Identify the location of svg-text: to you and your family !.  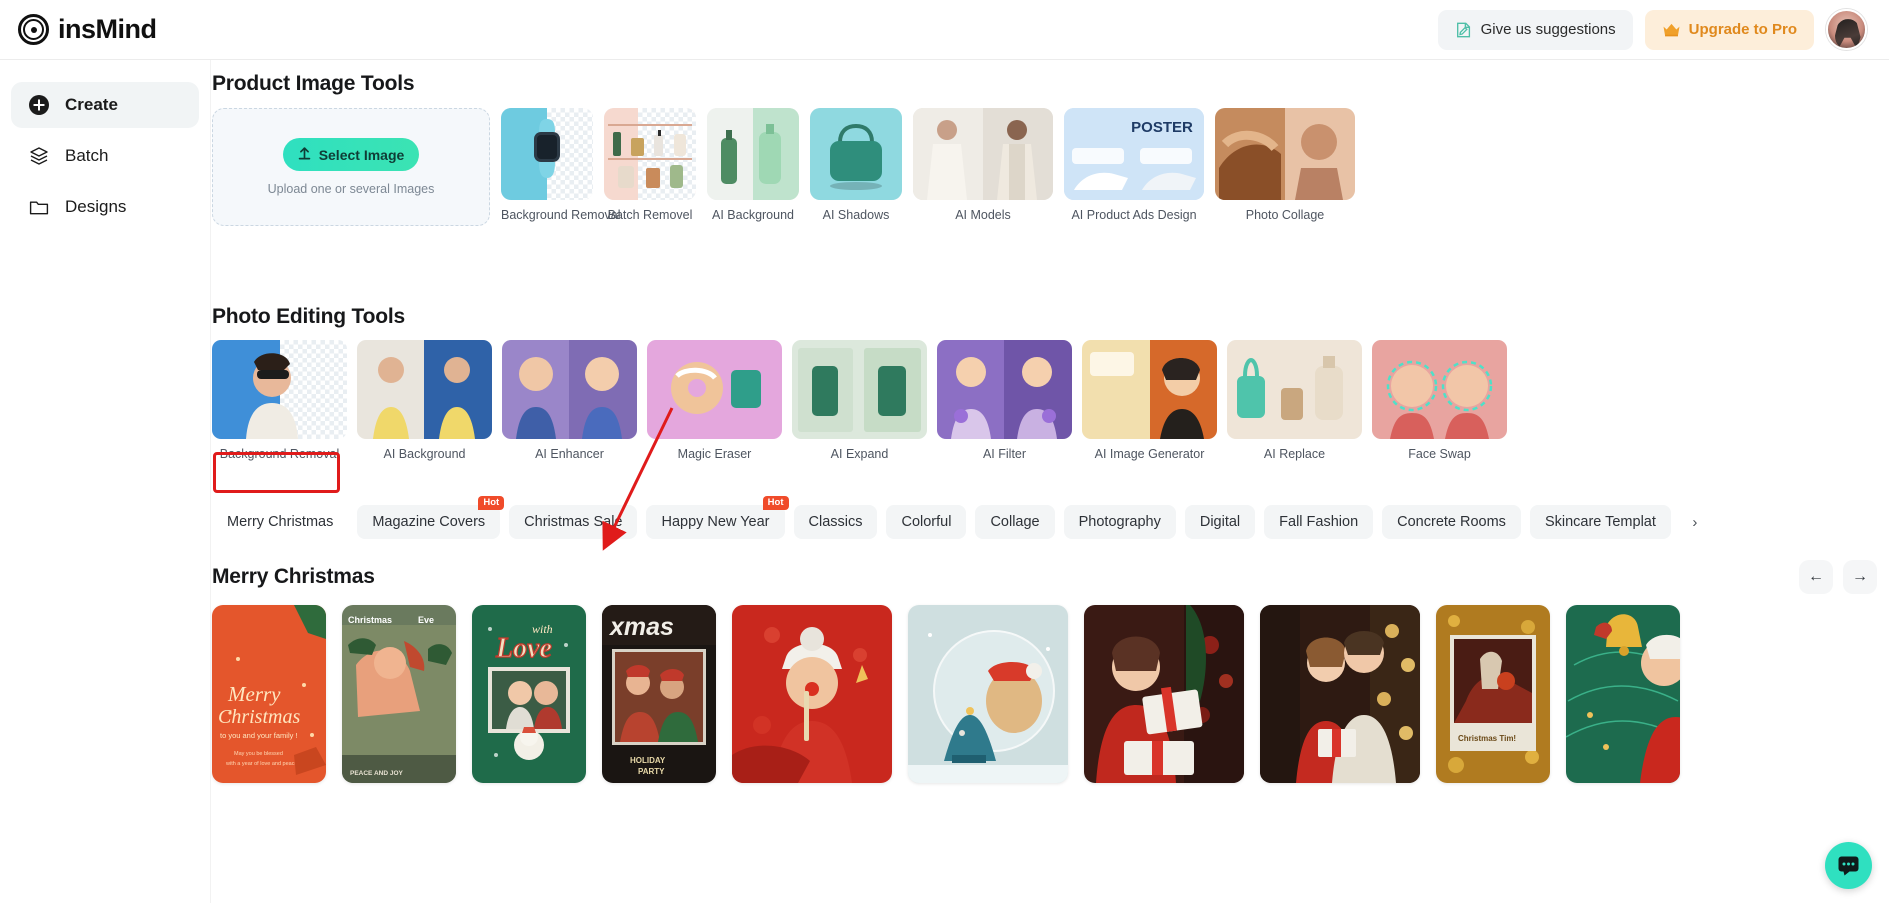
(259, 735).